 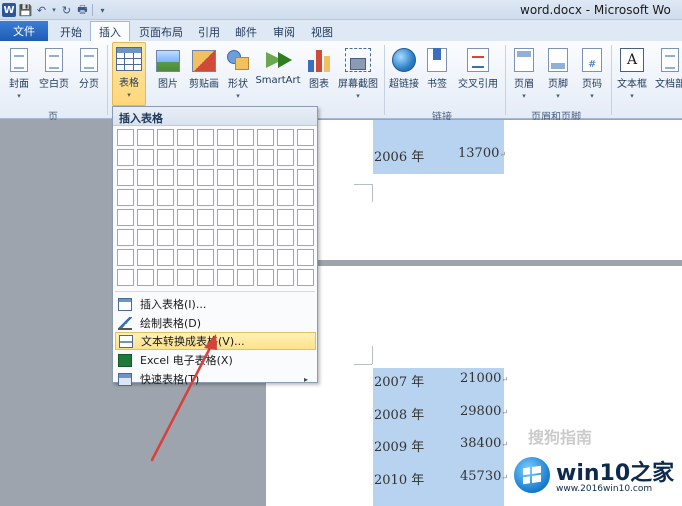 What do you see at coordinates (215, 379) in the screenshot?
I see `menu-item-quick-tables: 快速表格(T) ▸` at bounding box center [215, 379].